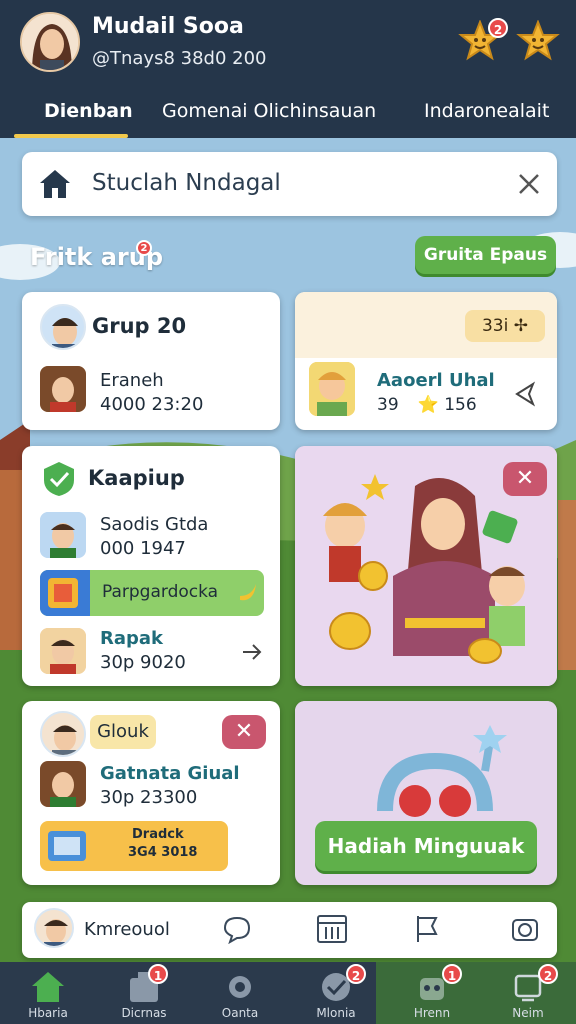  What do you see at coordinates (332, 929) in the screenshot?
I see `calendar-icon` at bounding box center [332, 929].